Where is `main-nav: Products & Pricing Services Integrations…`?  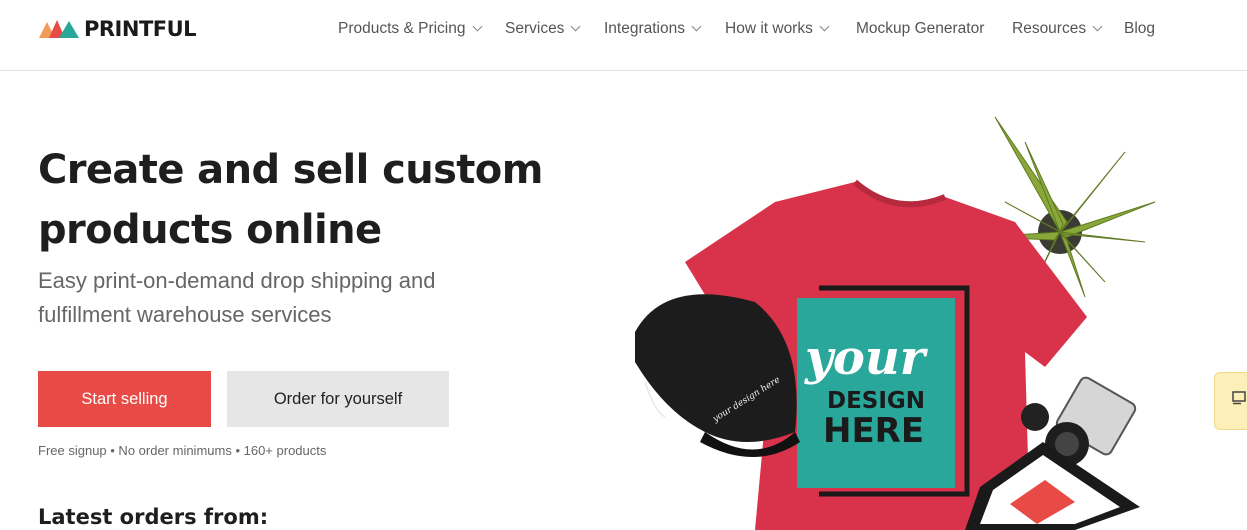
main-nav: Products & Pricing Services Integrations… is located at coordinates (623, 29).